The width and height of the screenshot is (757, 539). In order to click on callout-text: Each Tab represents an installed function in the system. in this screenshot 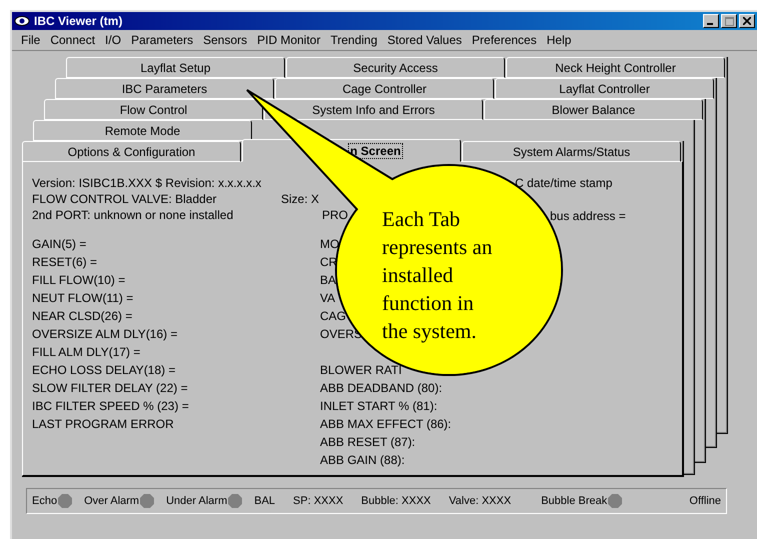, I will do `click(437, 275)`.